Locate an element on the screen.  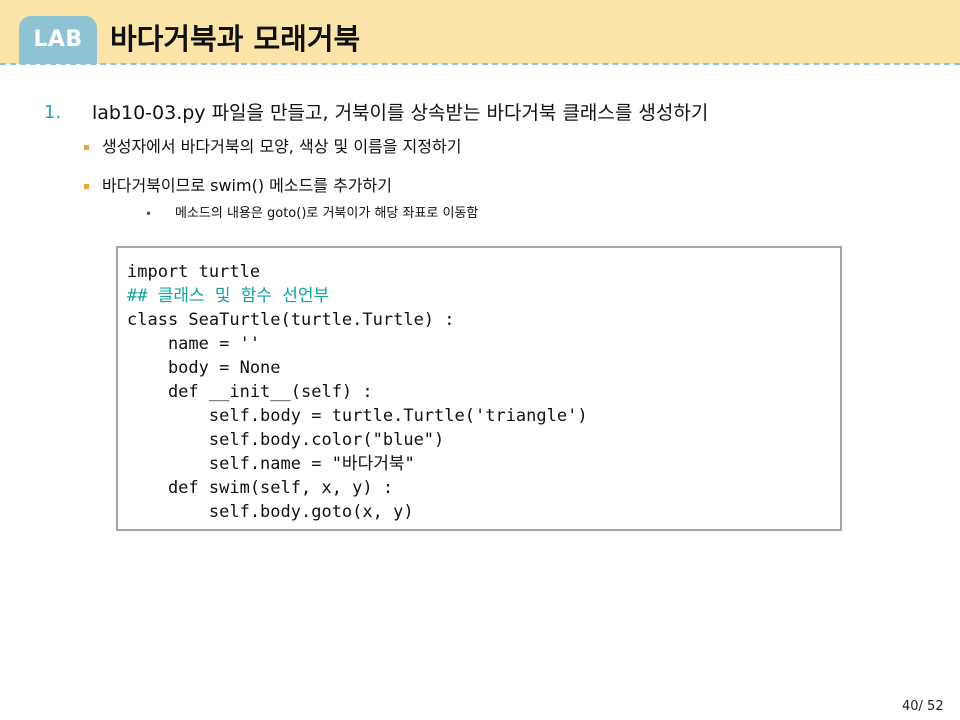
code-line: self.body.goto(x, y) is located at coordinates (270, 512).